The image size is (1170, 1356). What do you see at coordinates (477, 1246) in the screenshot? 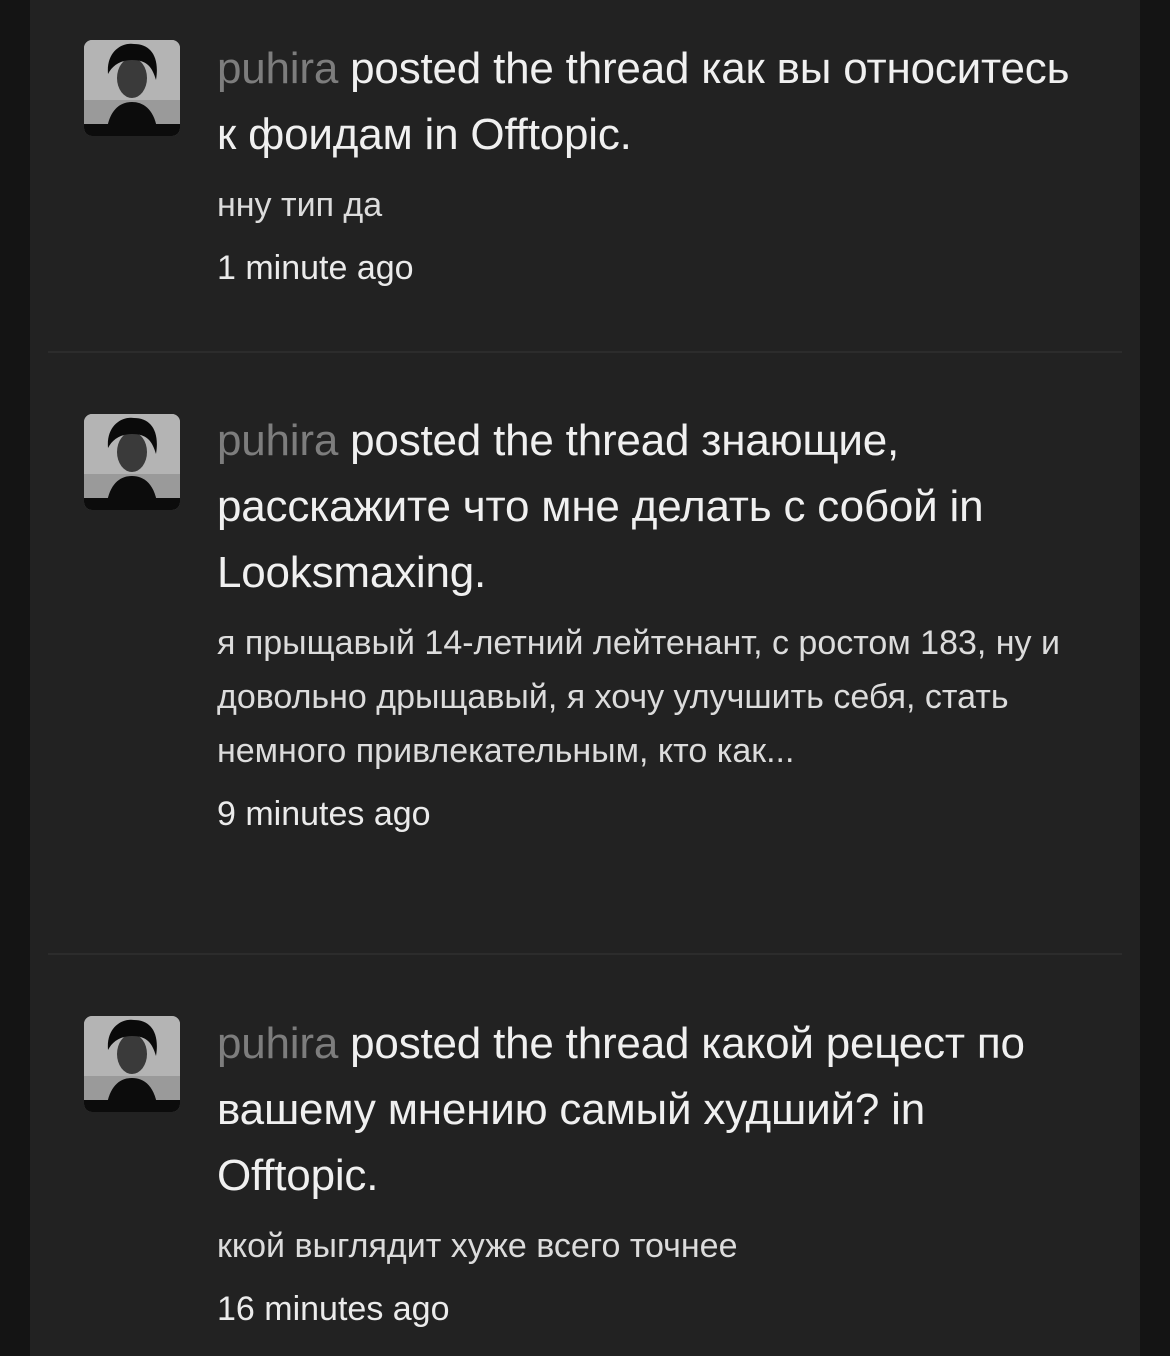
I see `thread-snippet: ккой выглядит хуже всего точнее` at bounding box center [477, 1246].